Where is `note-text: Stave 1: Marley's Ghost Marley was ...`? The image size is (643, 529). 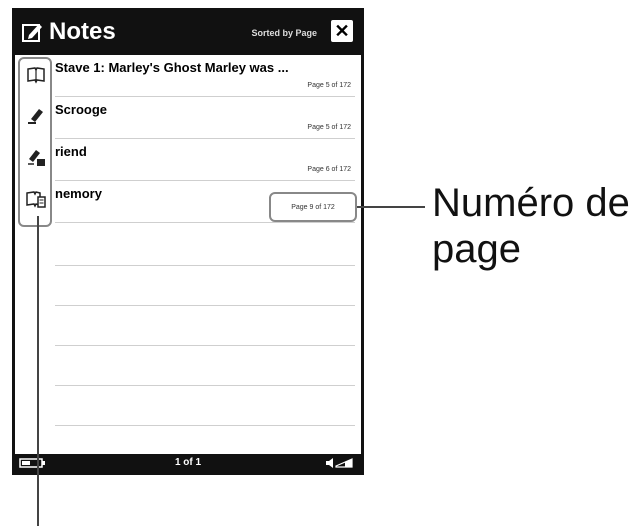
note-text: Stave 1: Marley's Ghost Marley was ... is located at coordinates (172, 67).